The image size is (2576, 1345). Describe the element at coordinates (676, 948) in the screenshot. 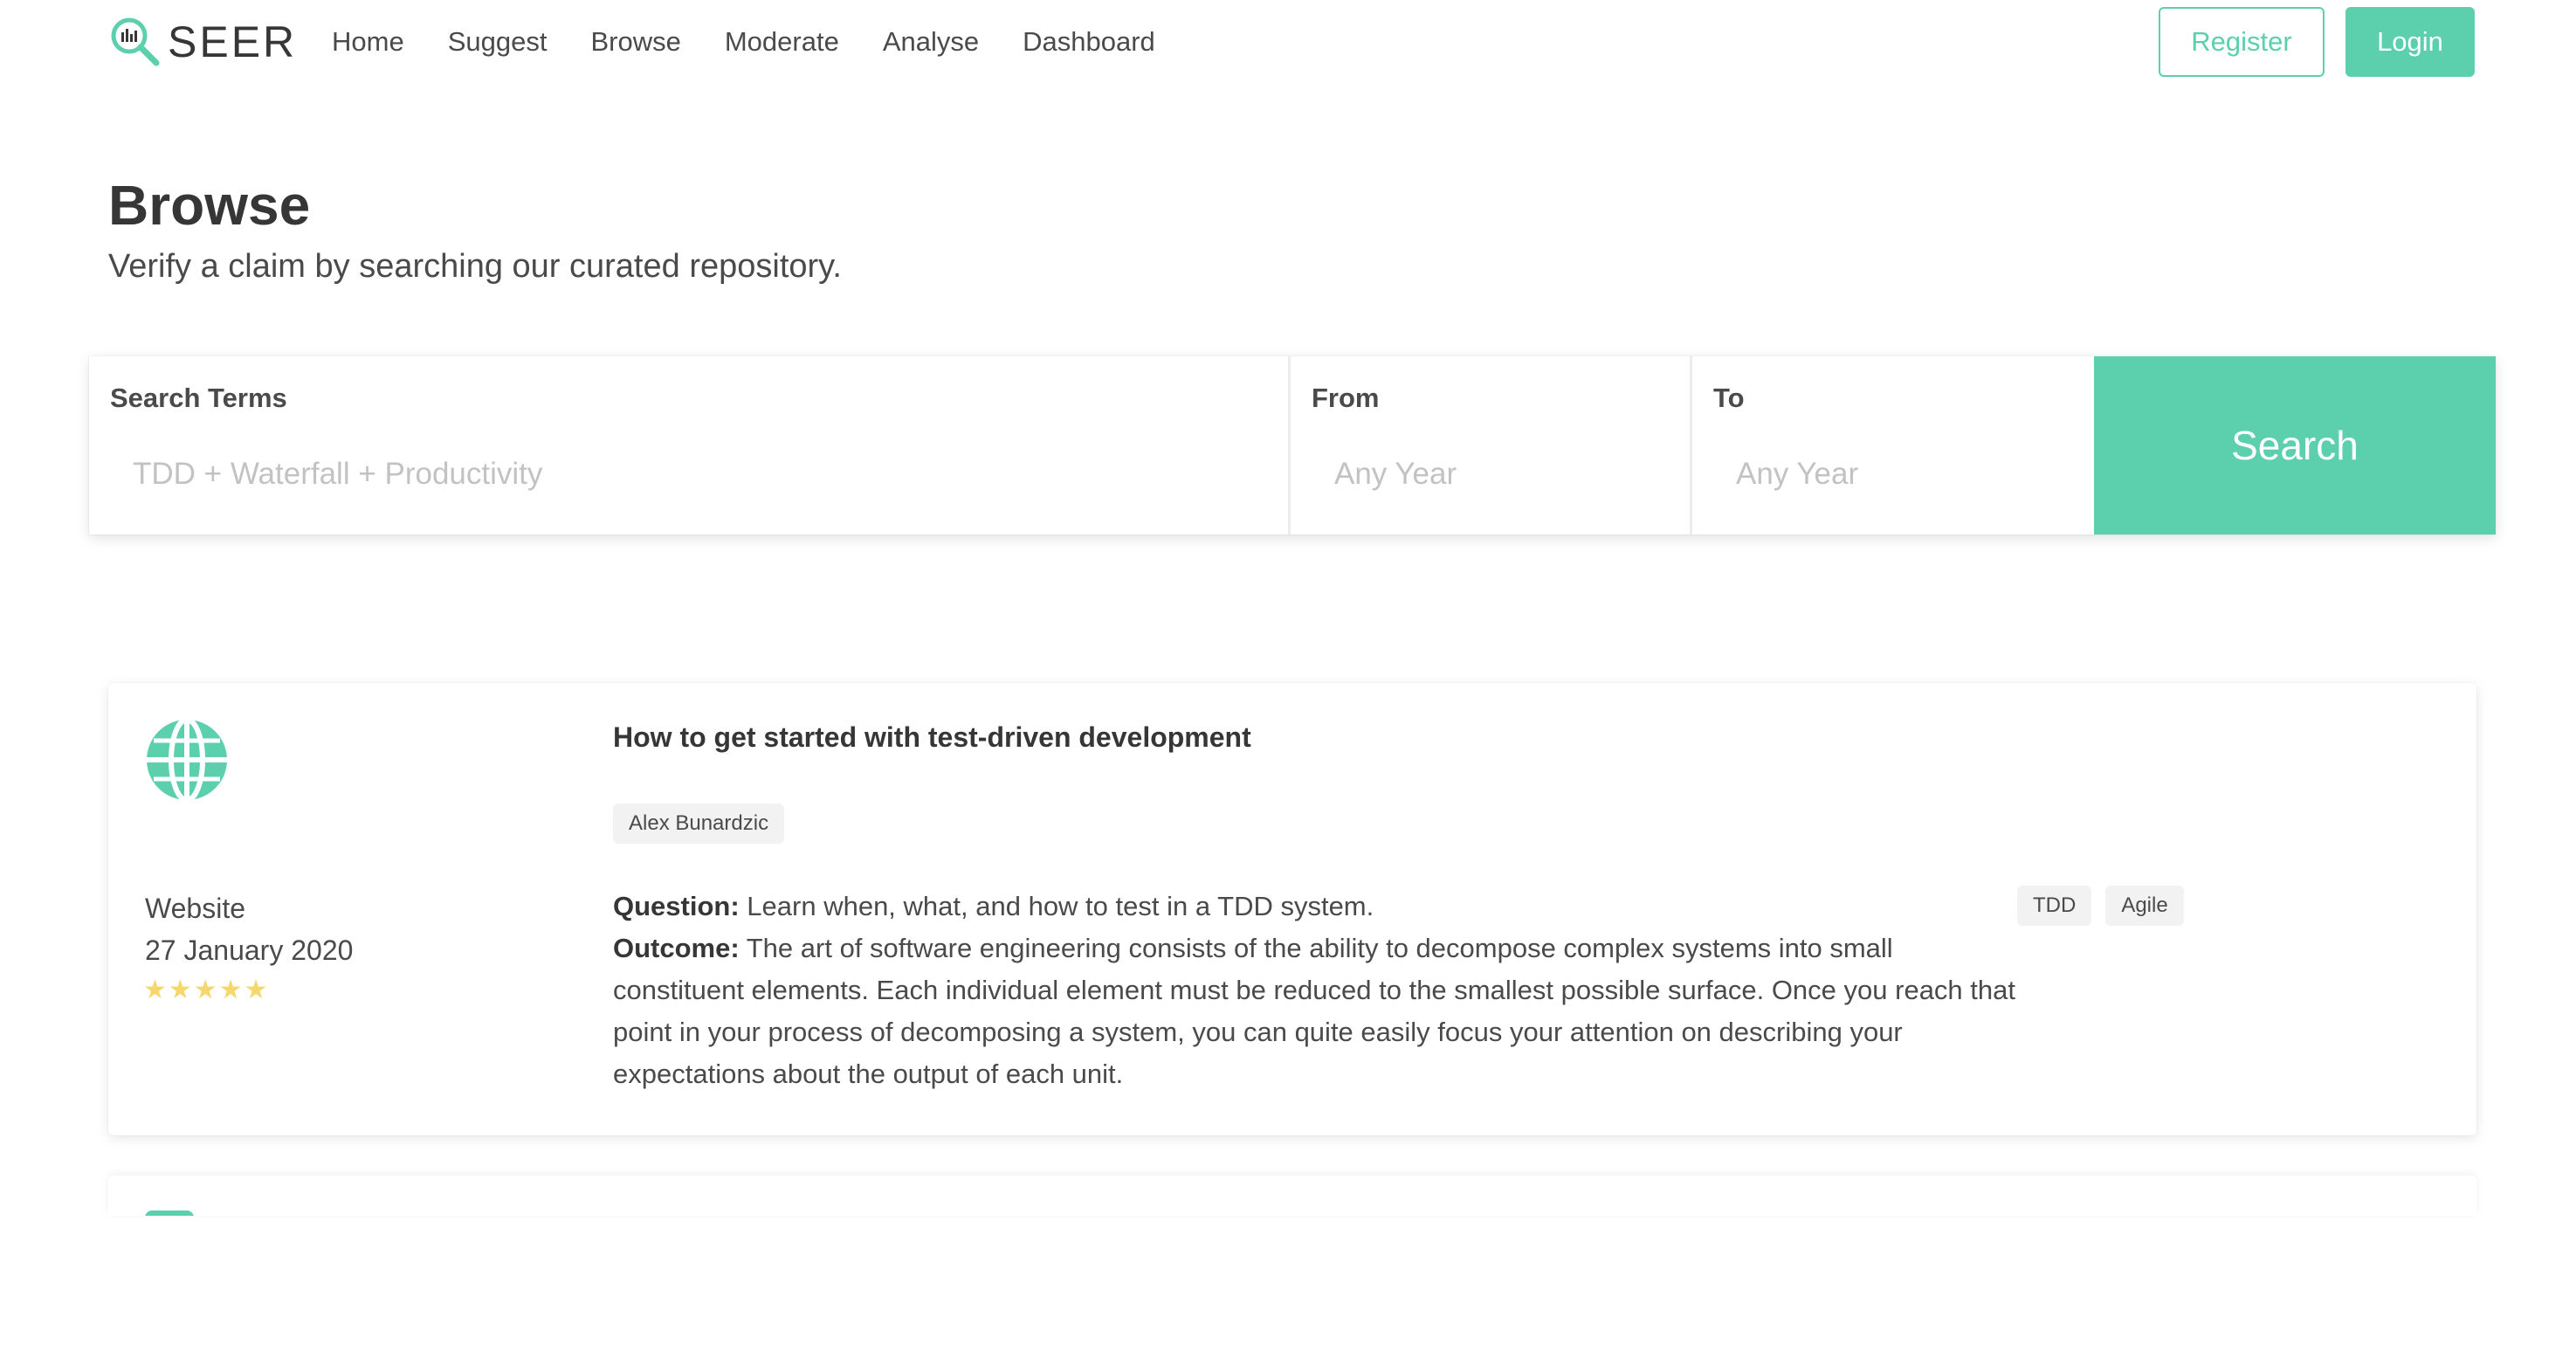

I see `outcome-label: Outcome:` at that location.